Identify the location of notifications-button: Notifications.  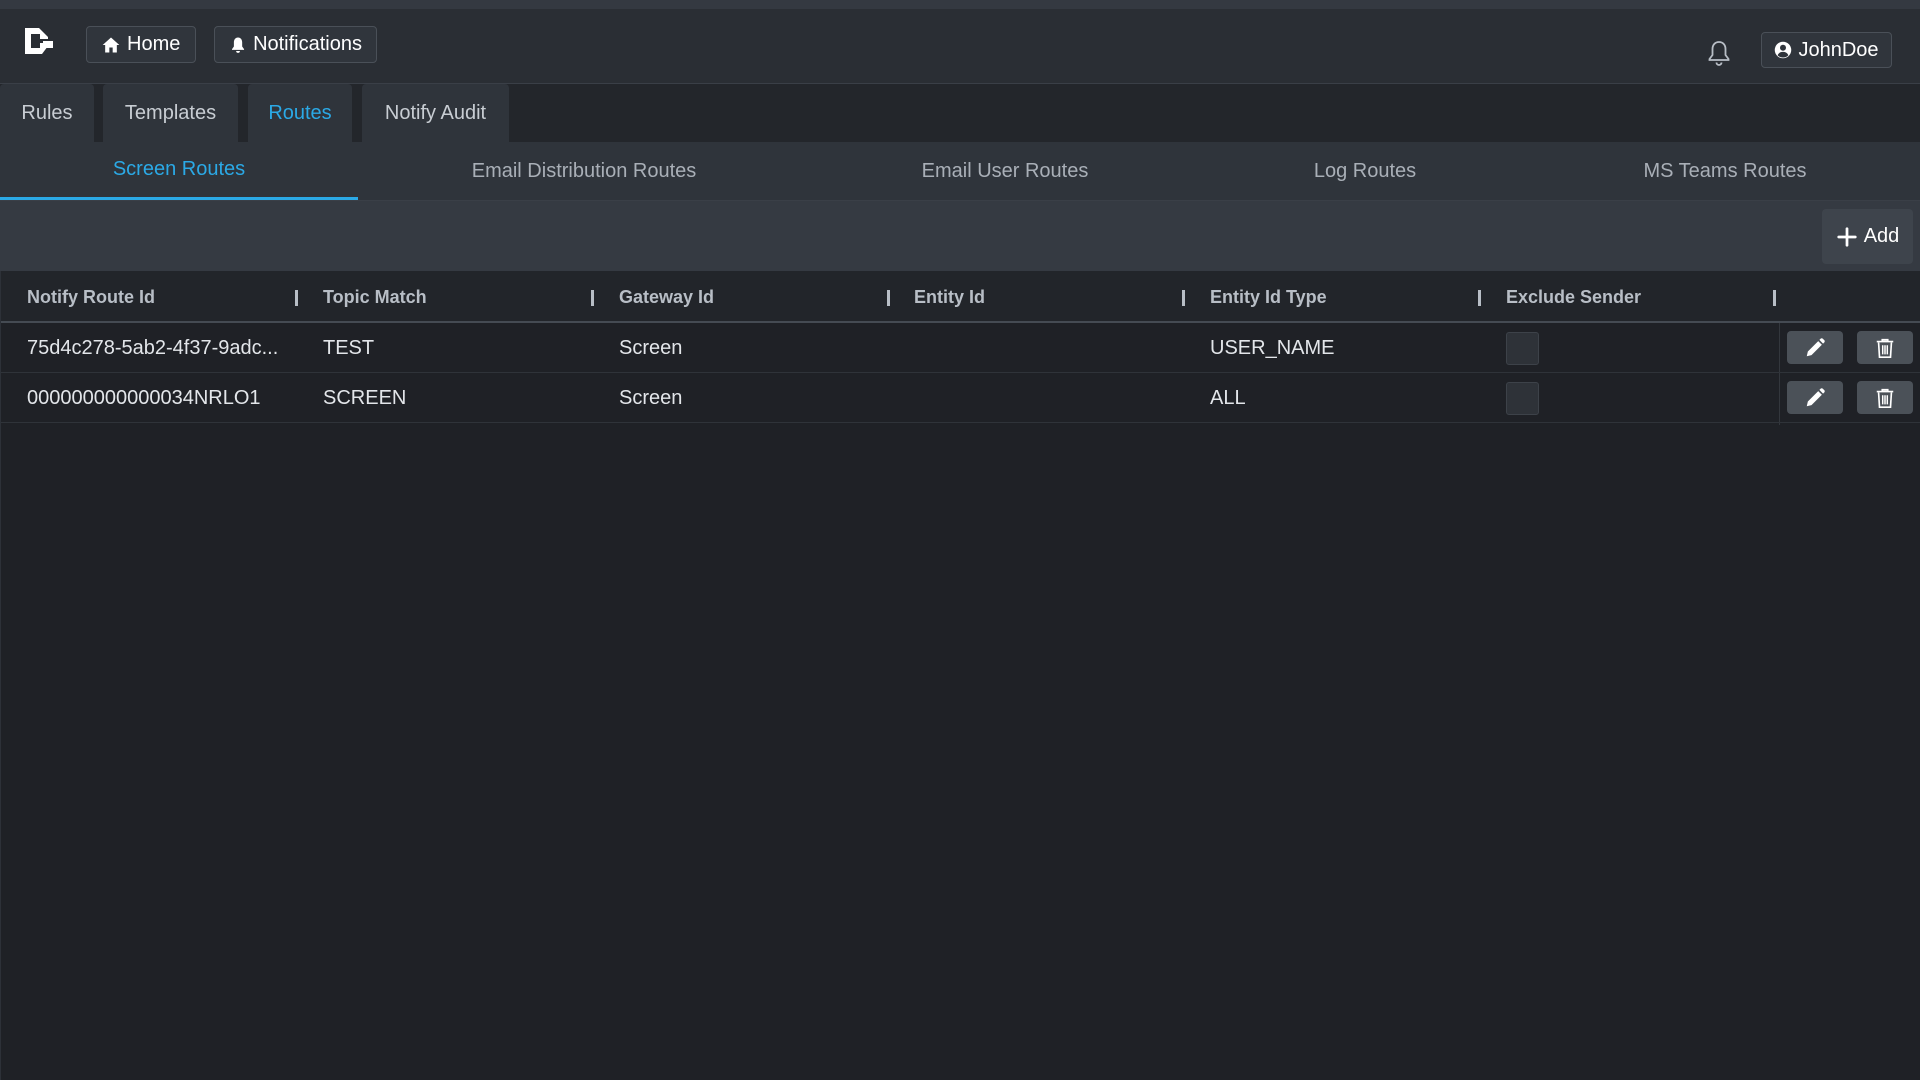
(295, 44).